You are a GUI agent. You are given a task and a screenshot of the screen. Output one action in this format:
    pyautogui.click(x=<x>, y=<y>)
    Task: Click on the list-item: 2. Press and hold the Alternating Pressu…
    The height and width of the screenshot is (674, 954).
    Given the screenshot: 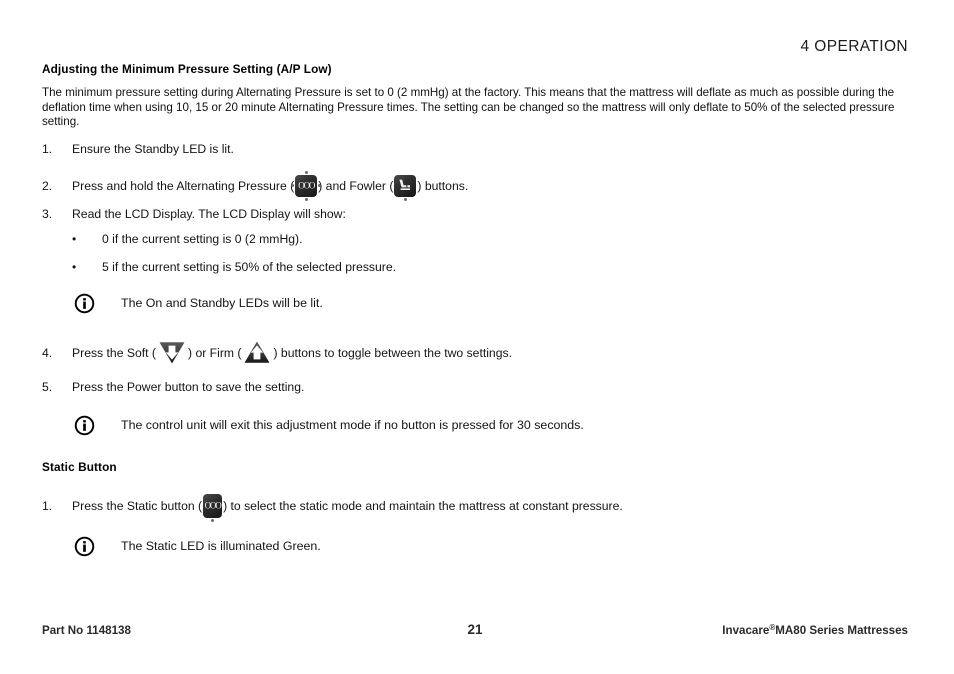 What is the action you would take?
    pyautogui.click(x=477, y=185)
    